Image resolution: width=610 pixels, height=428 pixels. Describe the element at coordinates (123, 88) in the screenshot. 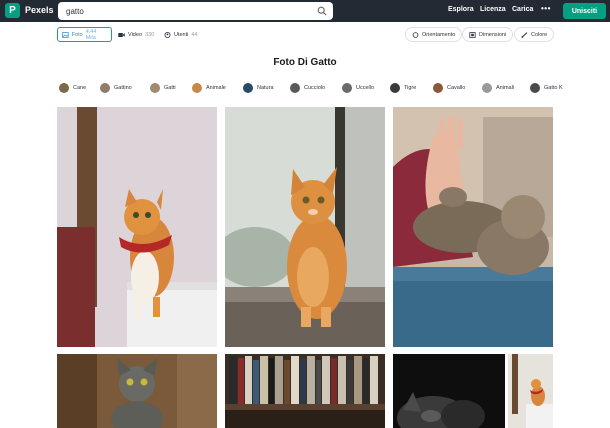

I see `chip-label: Gattino` at that location.